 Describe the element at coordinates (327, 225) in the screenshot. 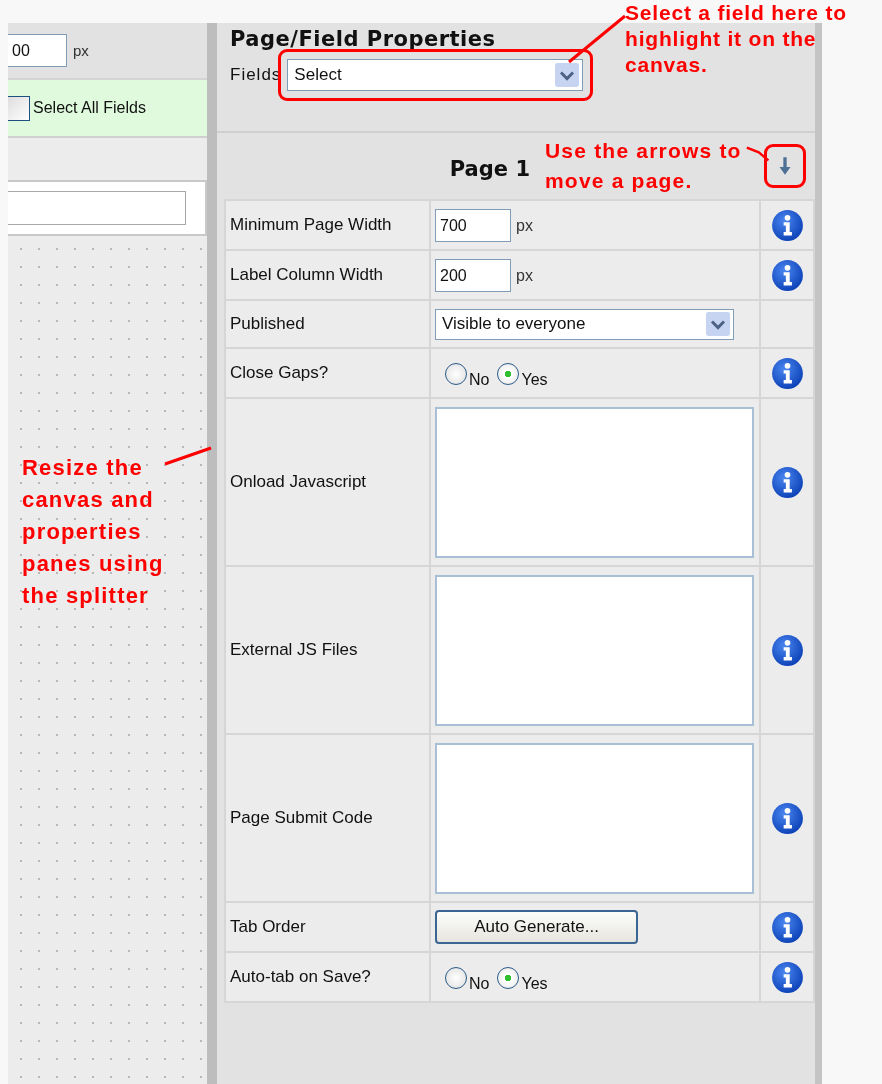

I see `property-label: Minimum Page Width` at that location.